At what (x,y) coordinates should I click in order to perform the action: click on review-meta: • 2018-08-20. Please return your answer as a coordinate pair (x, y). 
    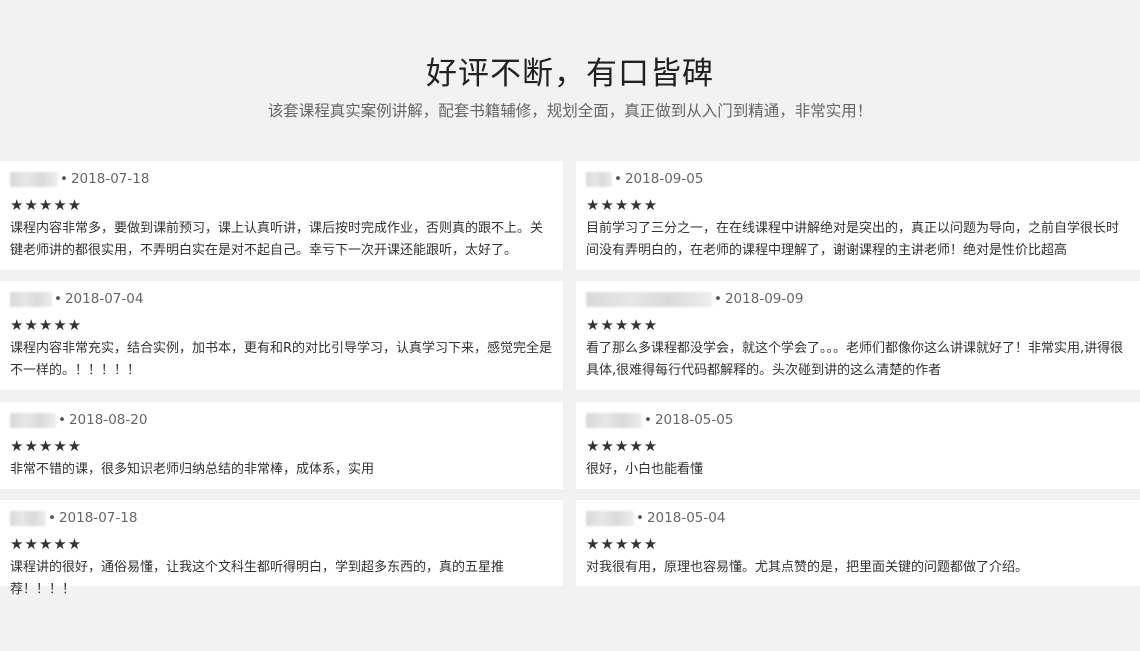
    Looking at the image, I should click on (281, 420).